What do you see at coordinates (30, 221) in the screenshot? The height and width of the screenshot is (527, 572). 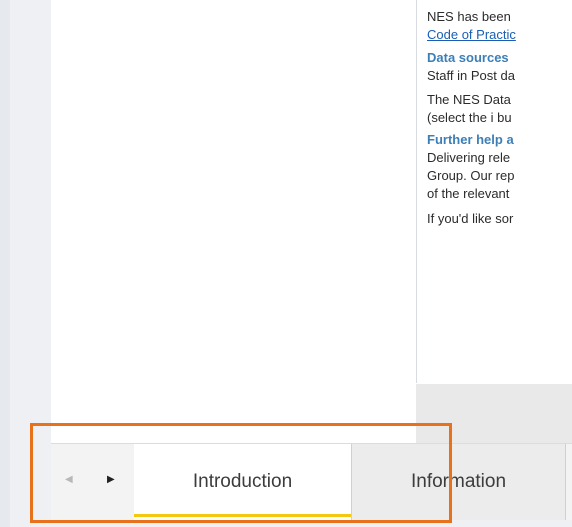 I see `left-panel` at bounding box center [30, 221].